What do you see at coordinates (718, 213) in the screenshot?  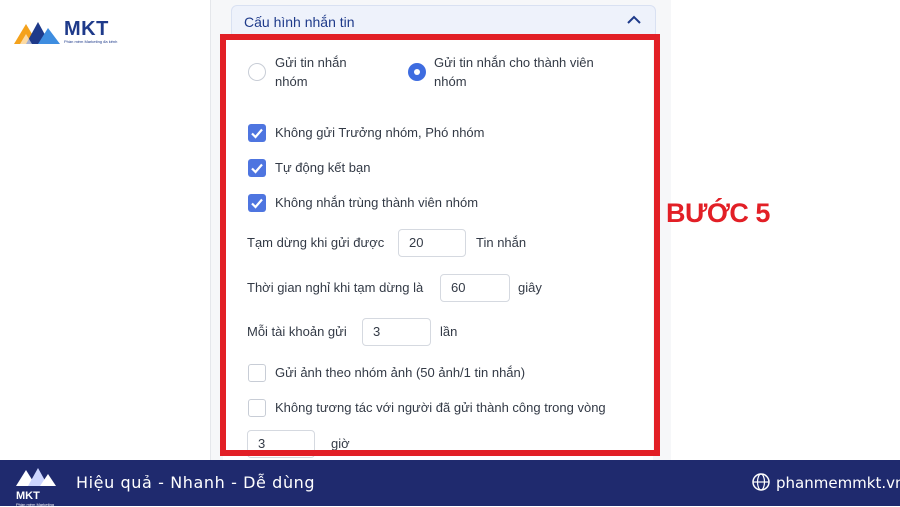 I see `step-label: BƯỚC 5` at bounding box center [718, 213].